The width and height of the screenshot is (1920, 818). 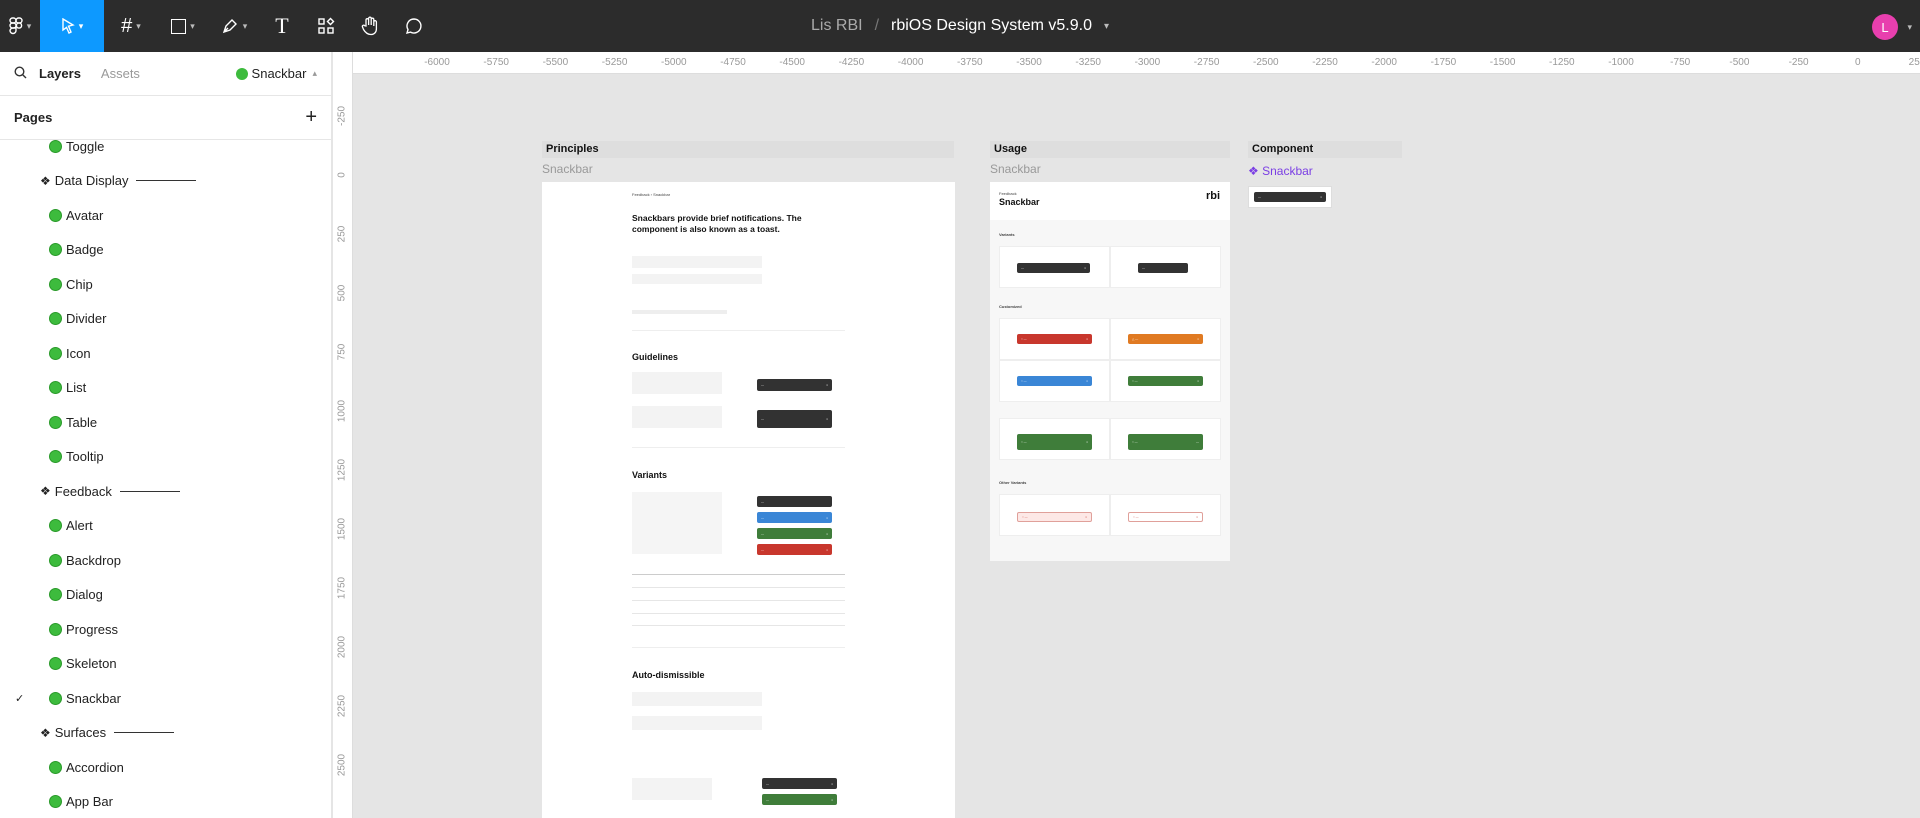 What do you see at coordinates (179, 26) in the screenshot?
I see `rectangle-icon` at bounding box center [179, 26].